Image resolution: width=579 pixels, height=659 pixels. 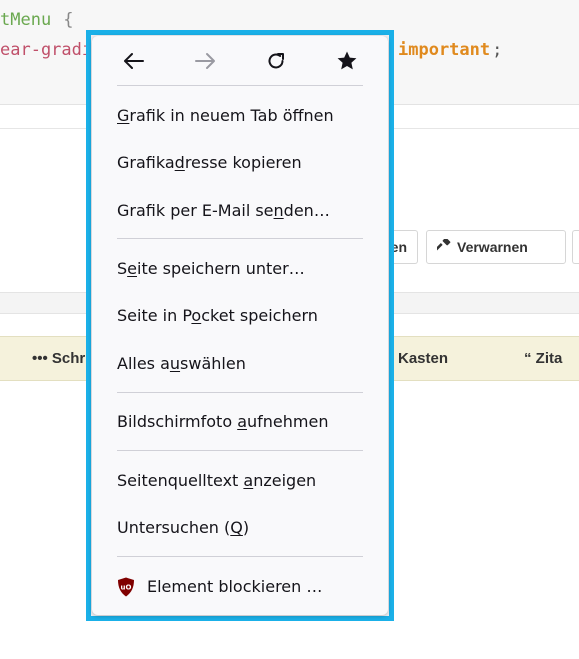 What do you see at coordinates (575, 247) in the screenshot?
I see `partial-button-right` at bounding box center [575, 247].